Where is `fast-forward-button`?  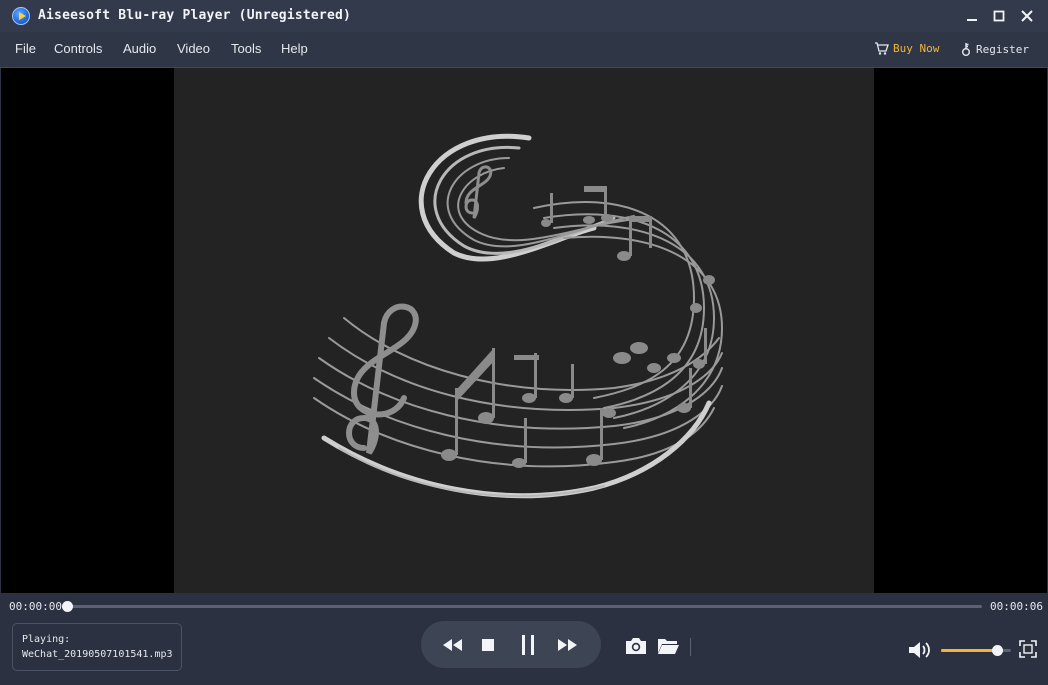 fast-forward-button is located at coordinates (567, 645).